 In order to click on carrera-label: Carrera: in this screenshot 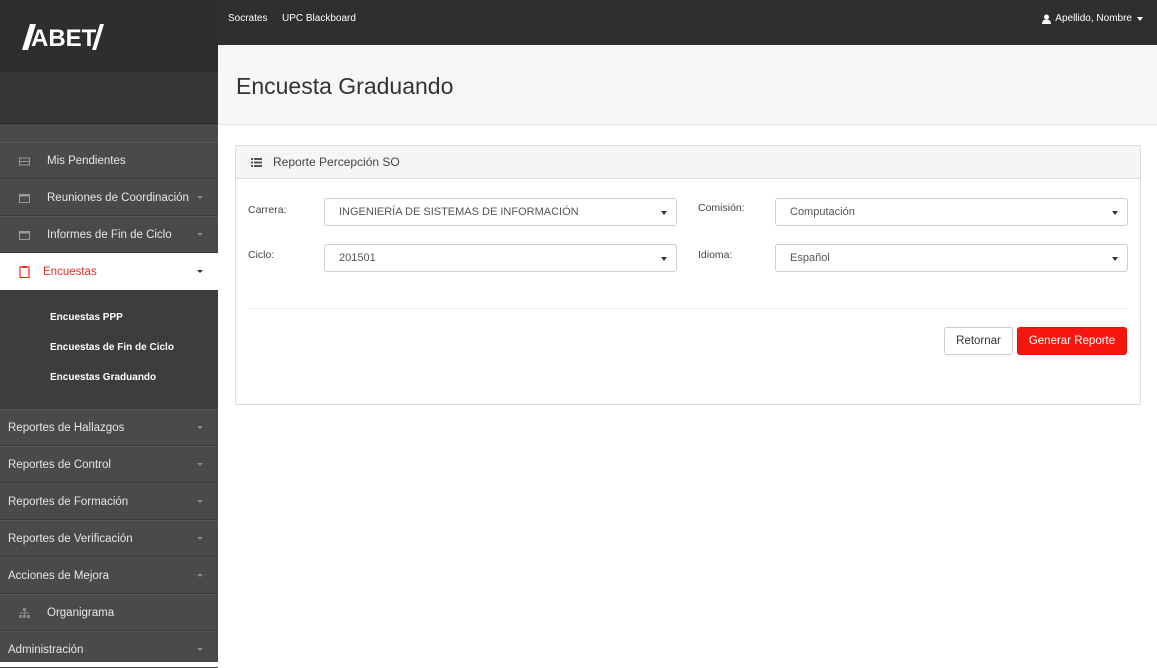, I will do `click(267, 210)`.